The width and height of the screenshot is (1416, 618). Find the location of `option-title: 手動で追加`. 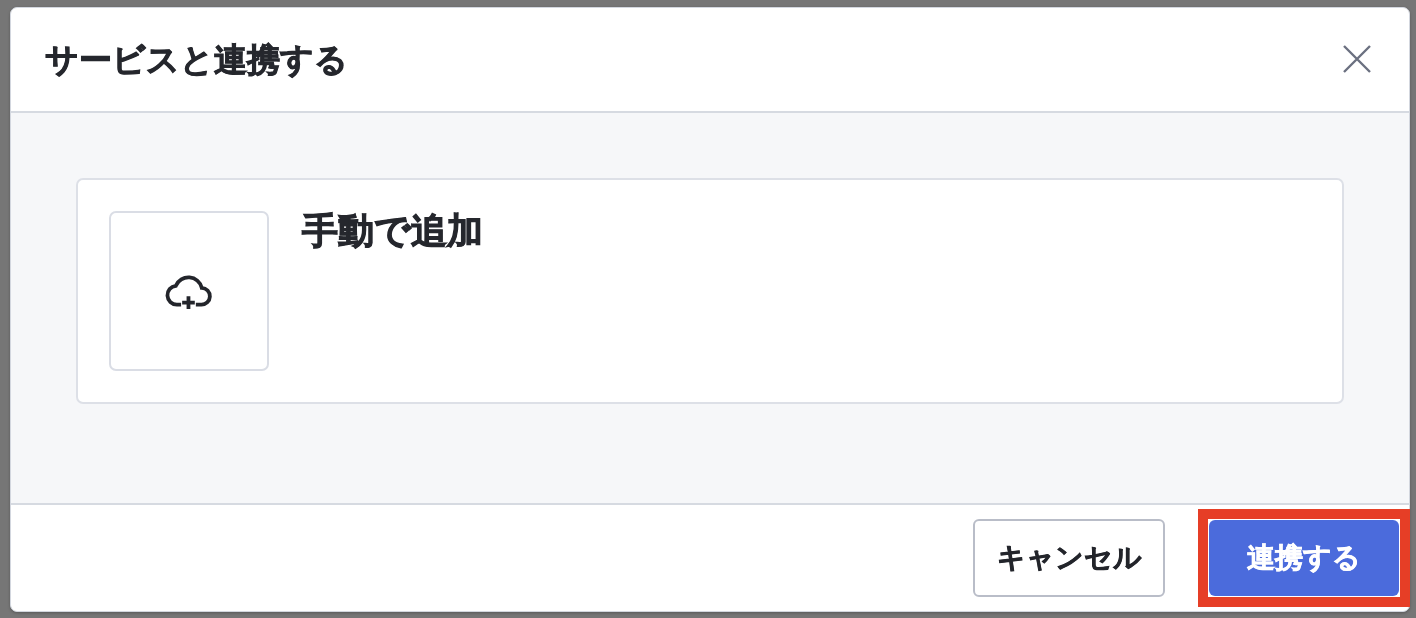

option-title: 手動で追加 is located at coordinates (392, 231).